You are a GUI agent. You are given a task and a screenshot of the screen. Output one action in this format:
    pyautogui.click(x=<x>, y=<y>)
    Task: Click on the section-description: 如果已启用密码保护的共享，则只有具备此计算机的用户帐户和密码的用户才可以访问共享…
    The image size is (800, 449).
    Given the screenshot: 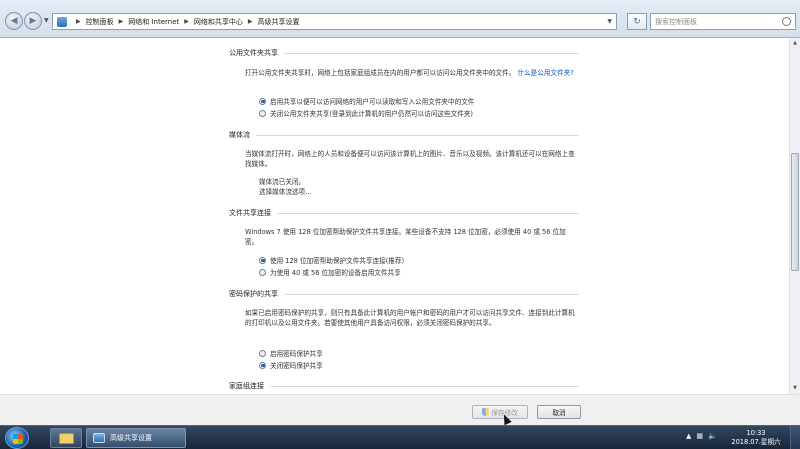 What is the action you would take?
    pyautogui.click(x=410, y=318)
    